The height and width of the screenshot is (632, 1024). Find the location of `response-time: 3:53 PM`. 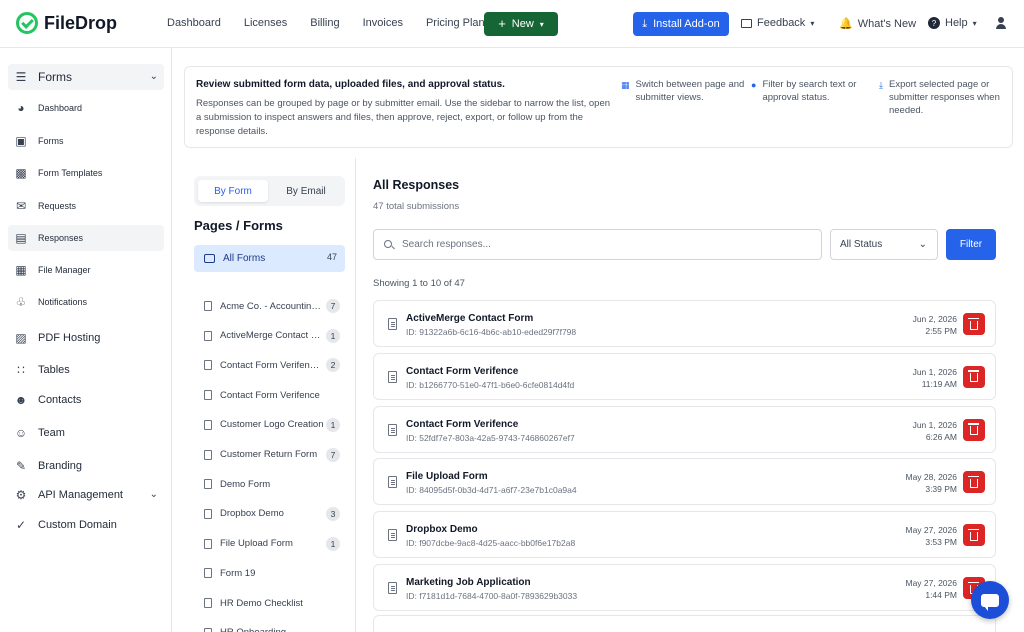

response-time: 3:53 PM is located at coordinates (941, 542).